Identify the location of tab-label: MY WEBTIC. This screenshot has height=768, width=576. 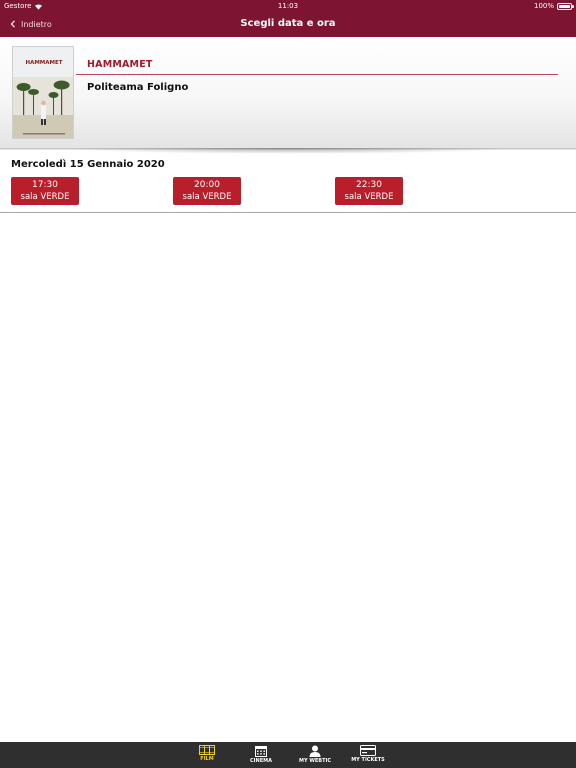
(315, 761).